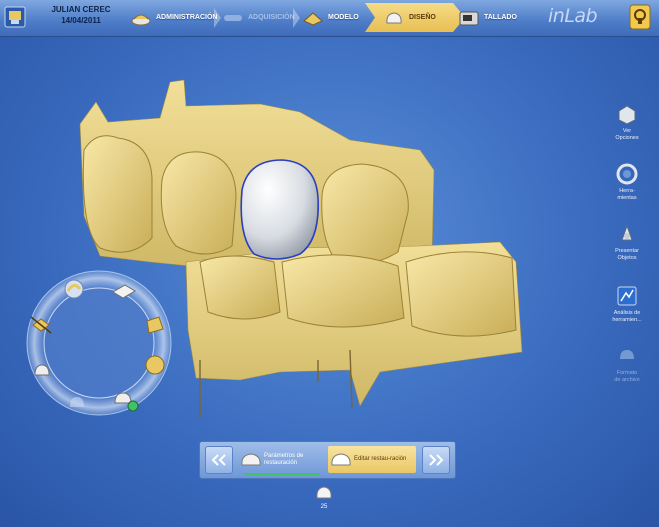 This screenshot has height=527, width=659. Describe the element at coordinates (81, 20) in the screenshot. I see `patient-date: 14/04/2011` at that location.